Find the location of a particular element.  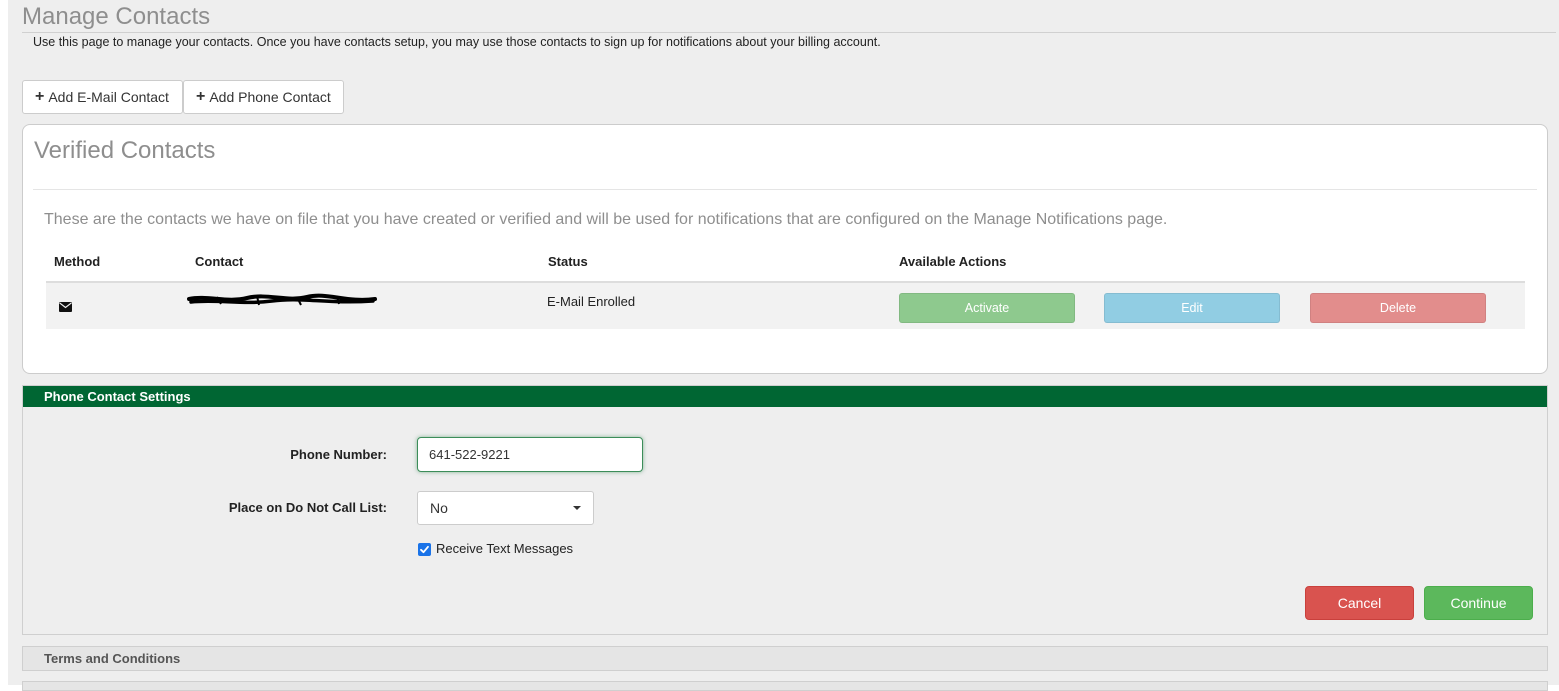

add-phone-contact-button: + Add Phone Contact is located at coordinates (263, 97).